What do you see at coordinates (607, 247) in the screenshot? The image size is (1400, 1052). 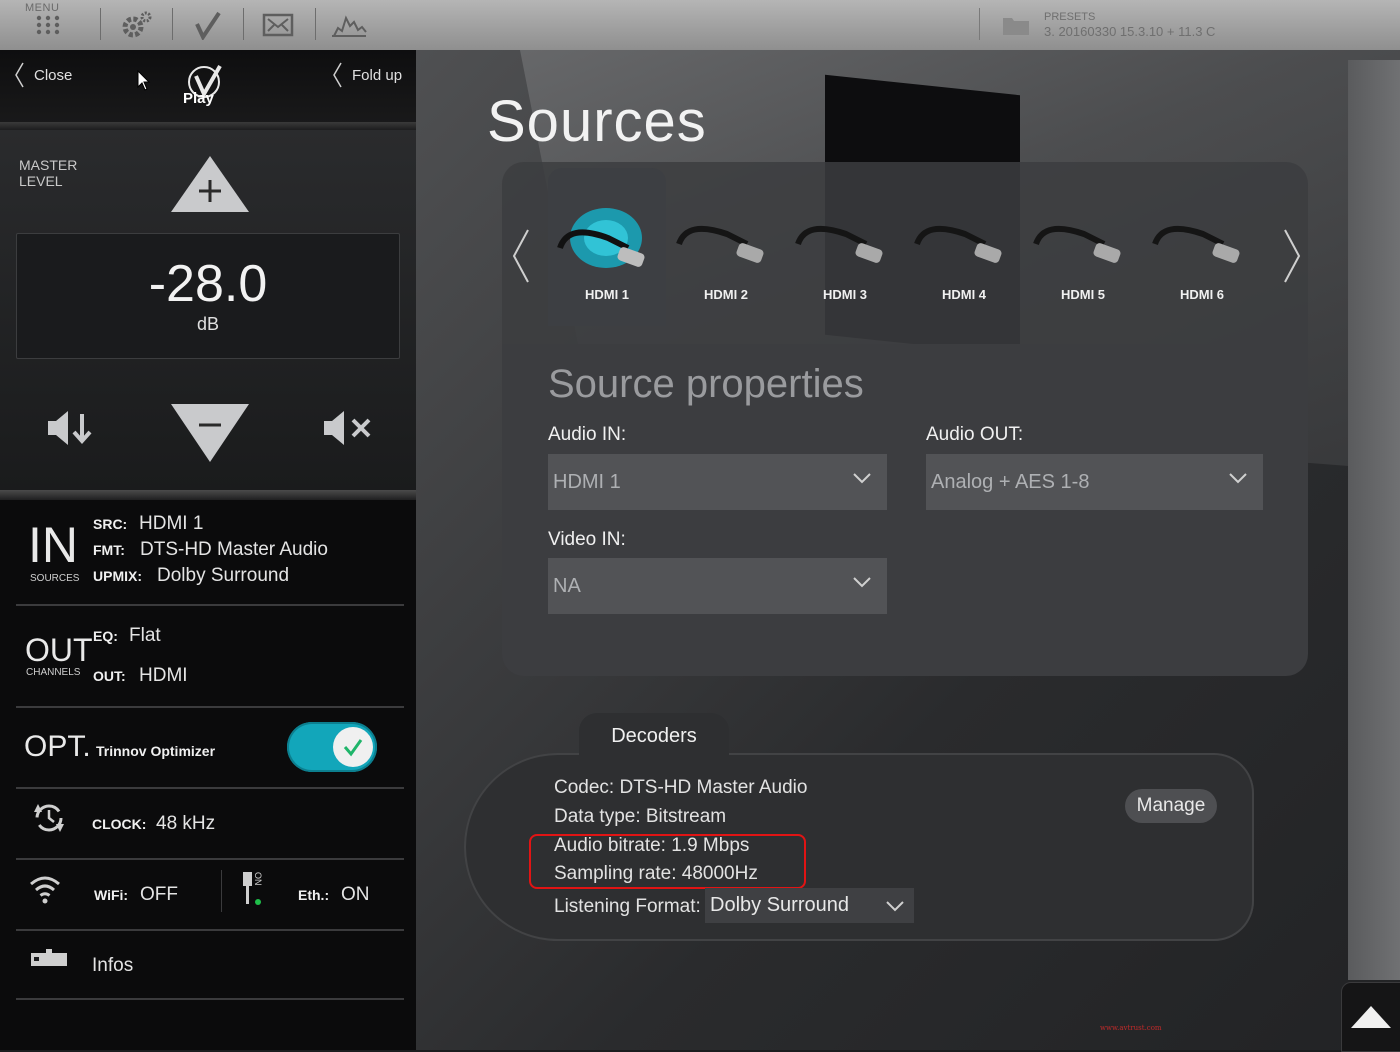 I see `source-hdmi-1: HDMI 1` at bounding box center [607, 247].